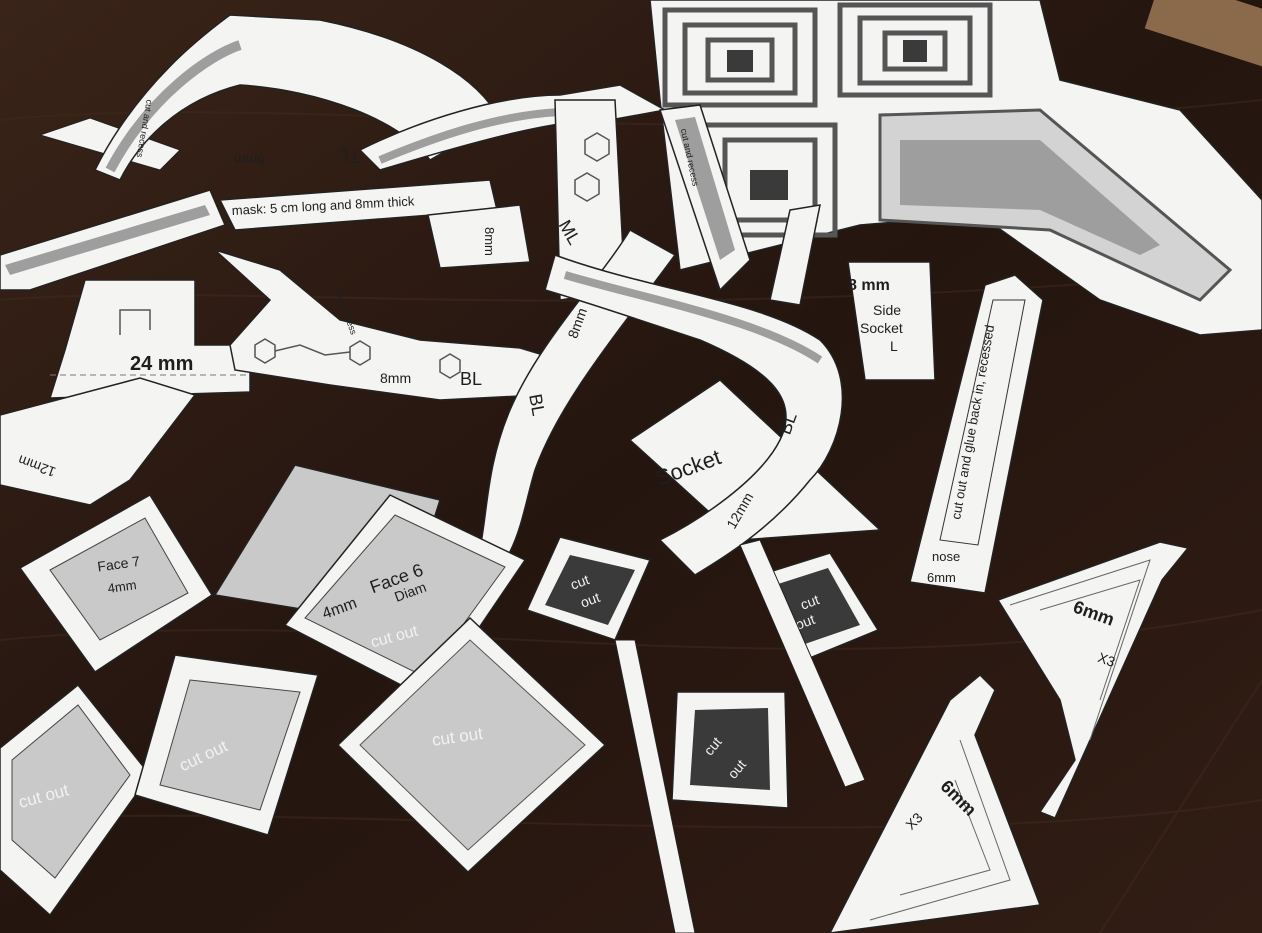 The height and width of the screenshot is (933, 1262). What do you see at coordinates (881, 328) in the screenshot?
I see `side-socket-label: Socket` at bounding box center [881, 328].